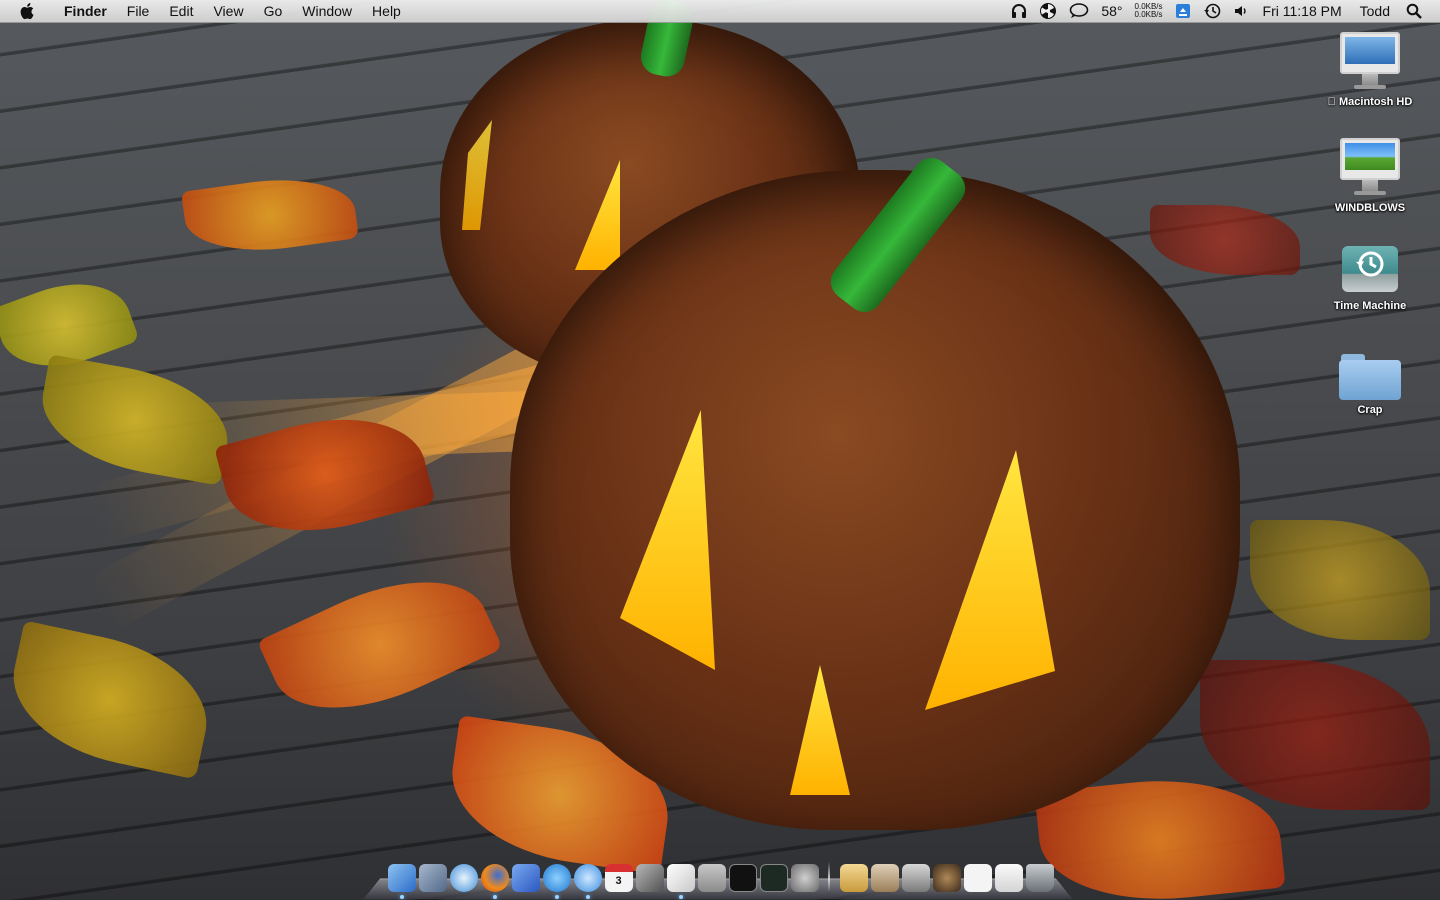  Describe the element at coordinates (1241, 11) in the screenshot. I see `volume-icon` at that location.